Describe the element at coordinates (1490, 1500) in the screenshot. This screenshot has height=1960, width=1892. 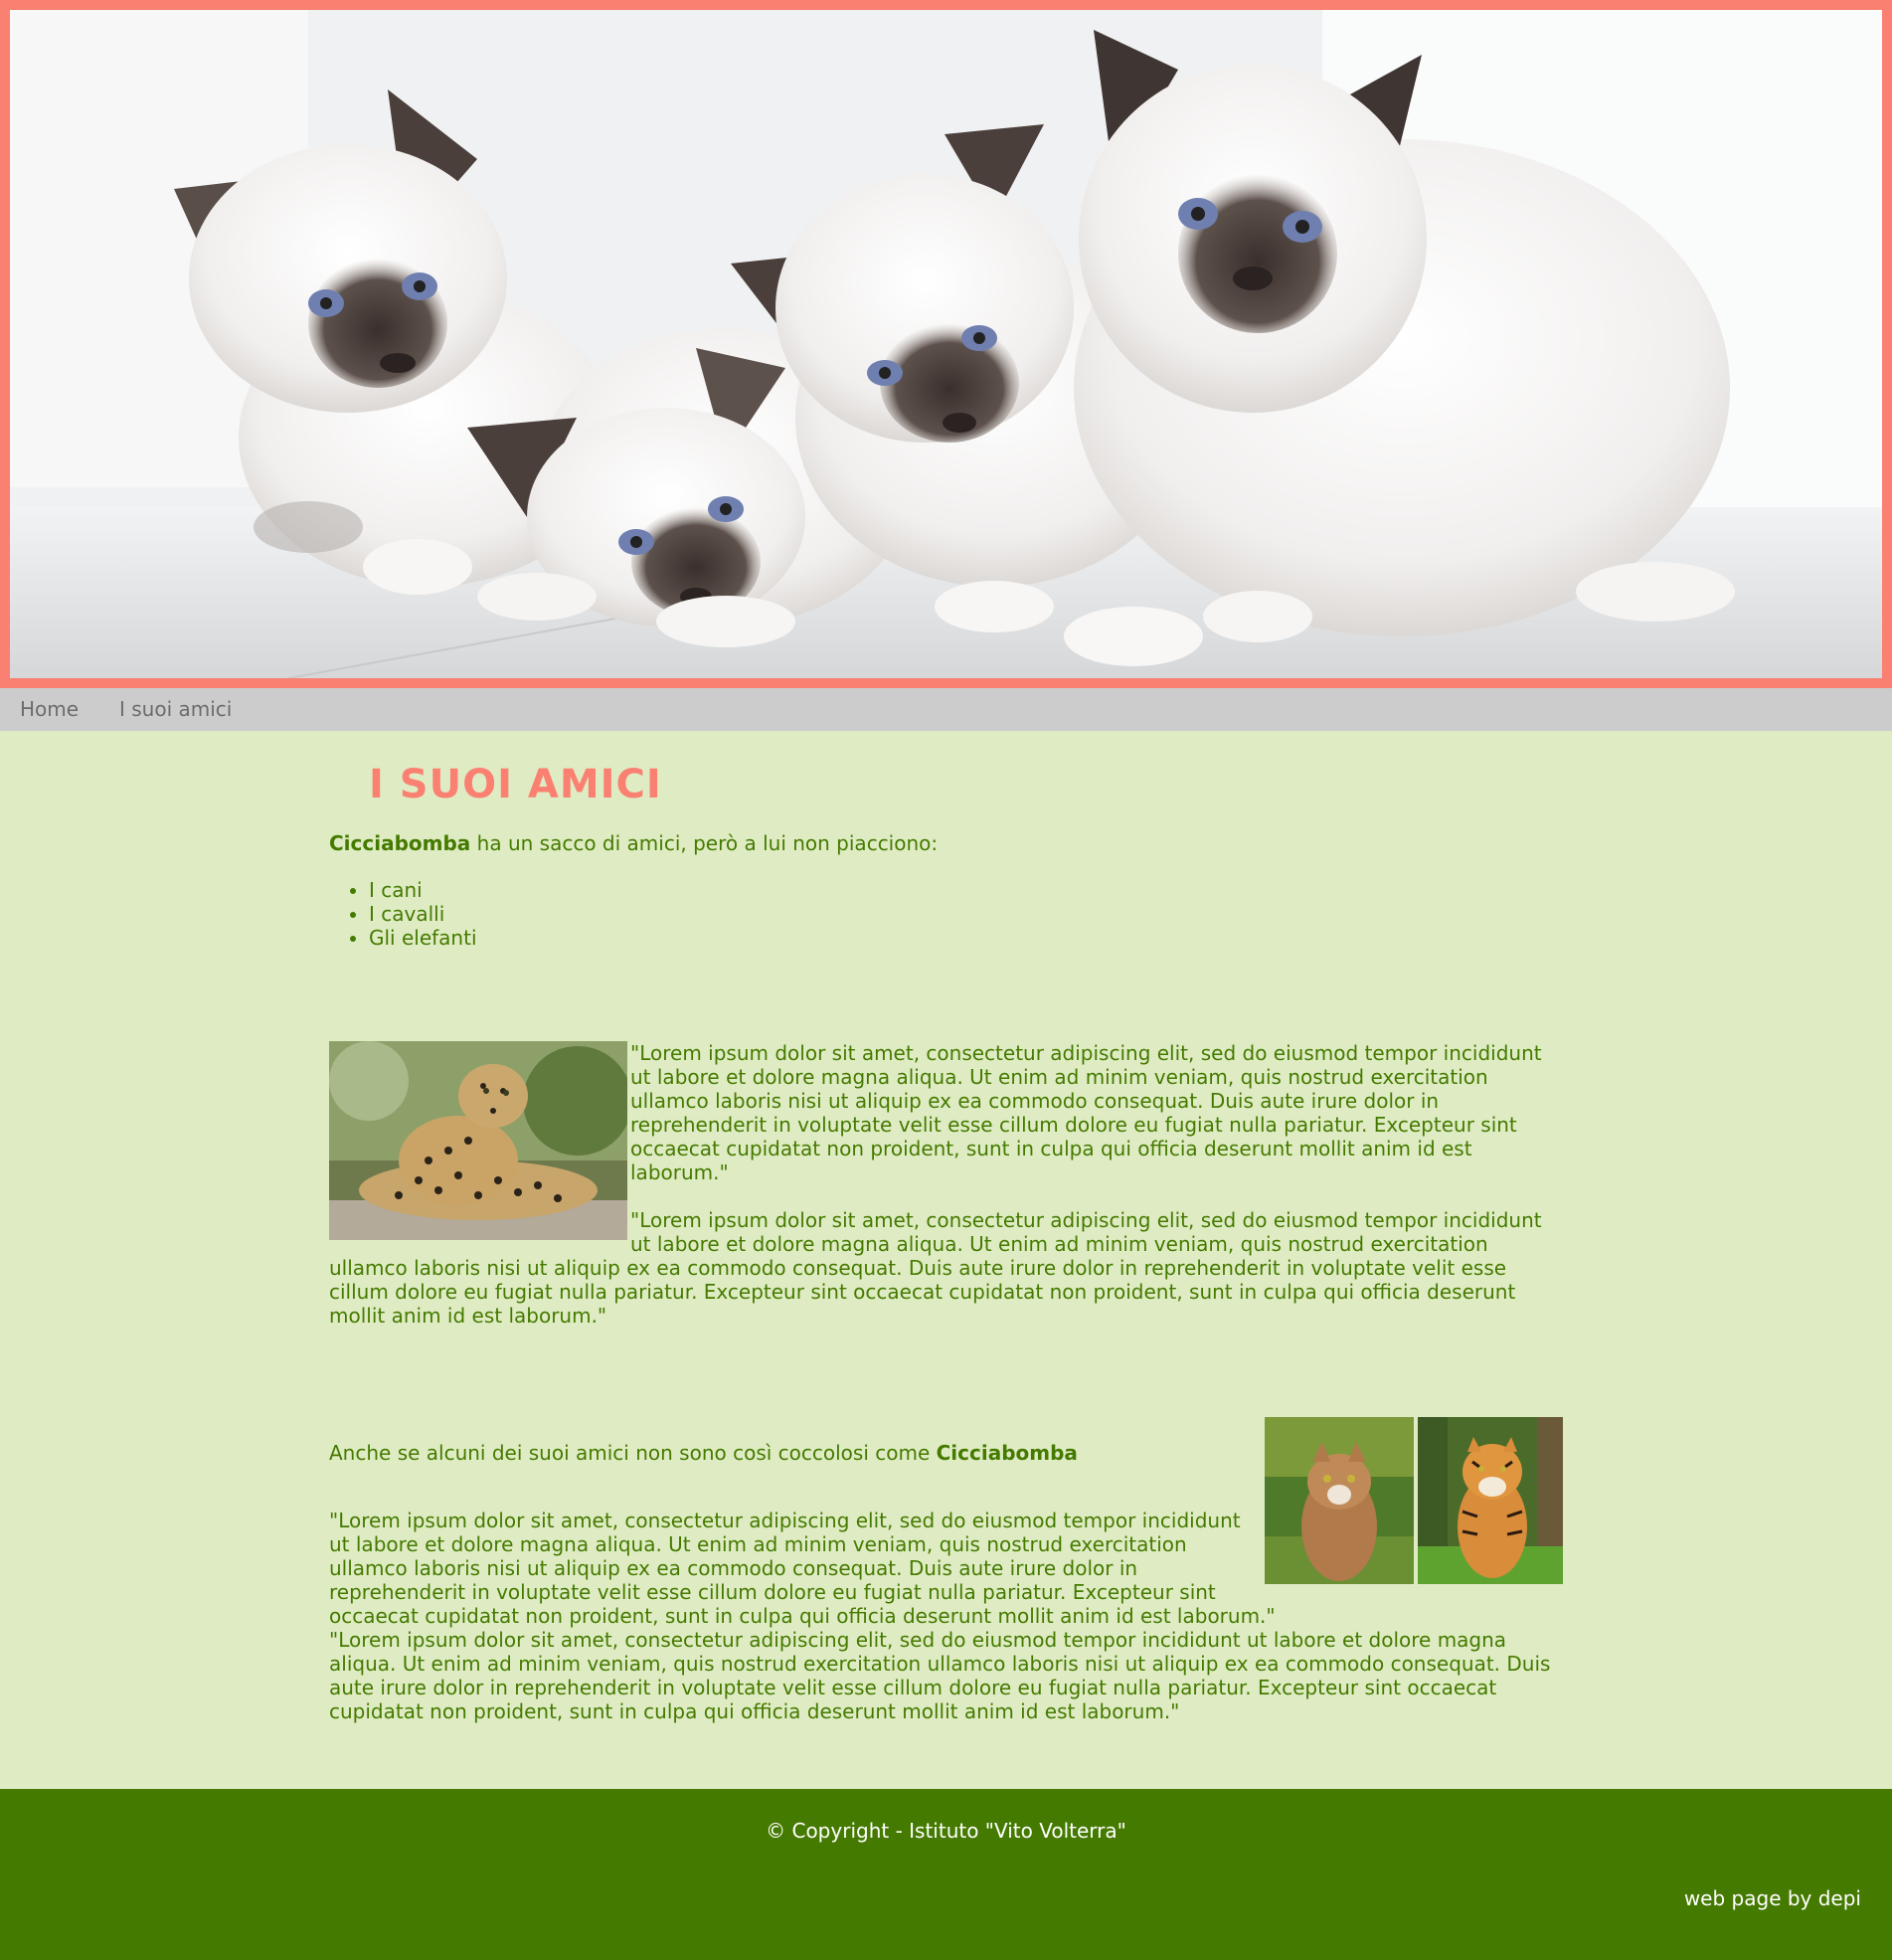
I see `tiger-photo` at that location.